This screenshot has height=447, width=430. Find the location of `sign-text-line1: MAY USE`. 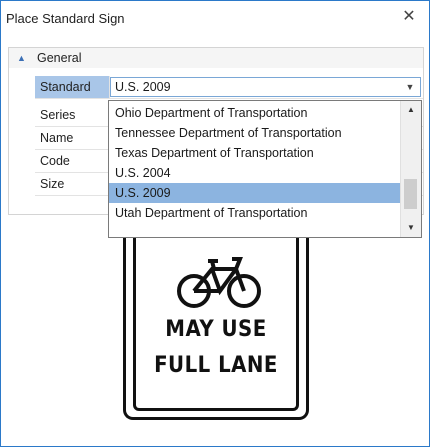

sign-text-line1: MAY USE is located at coordinates (216, 329).